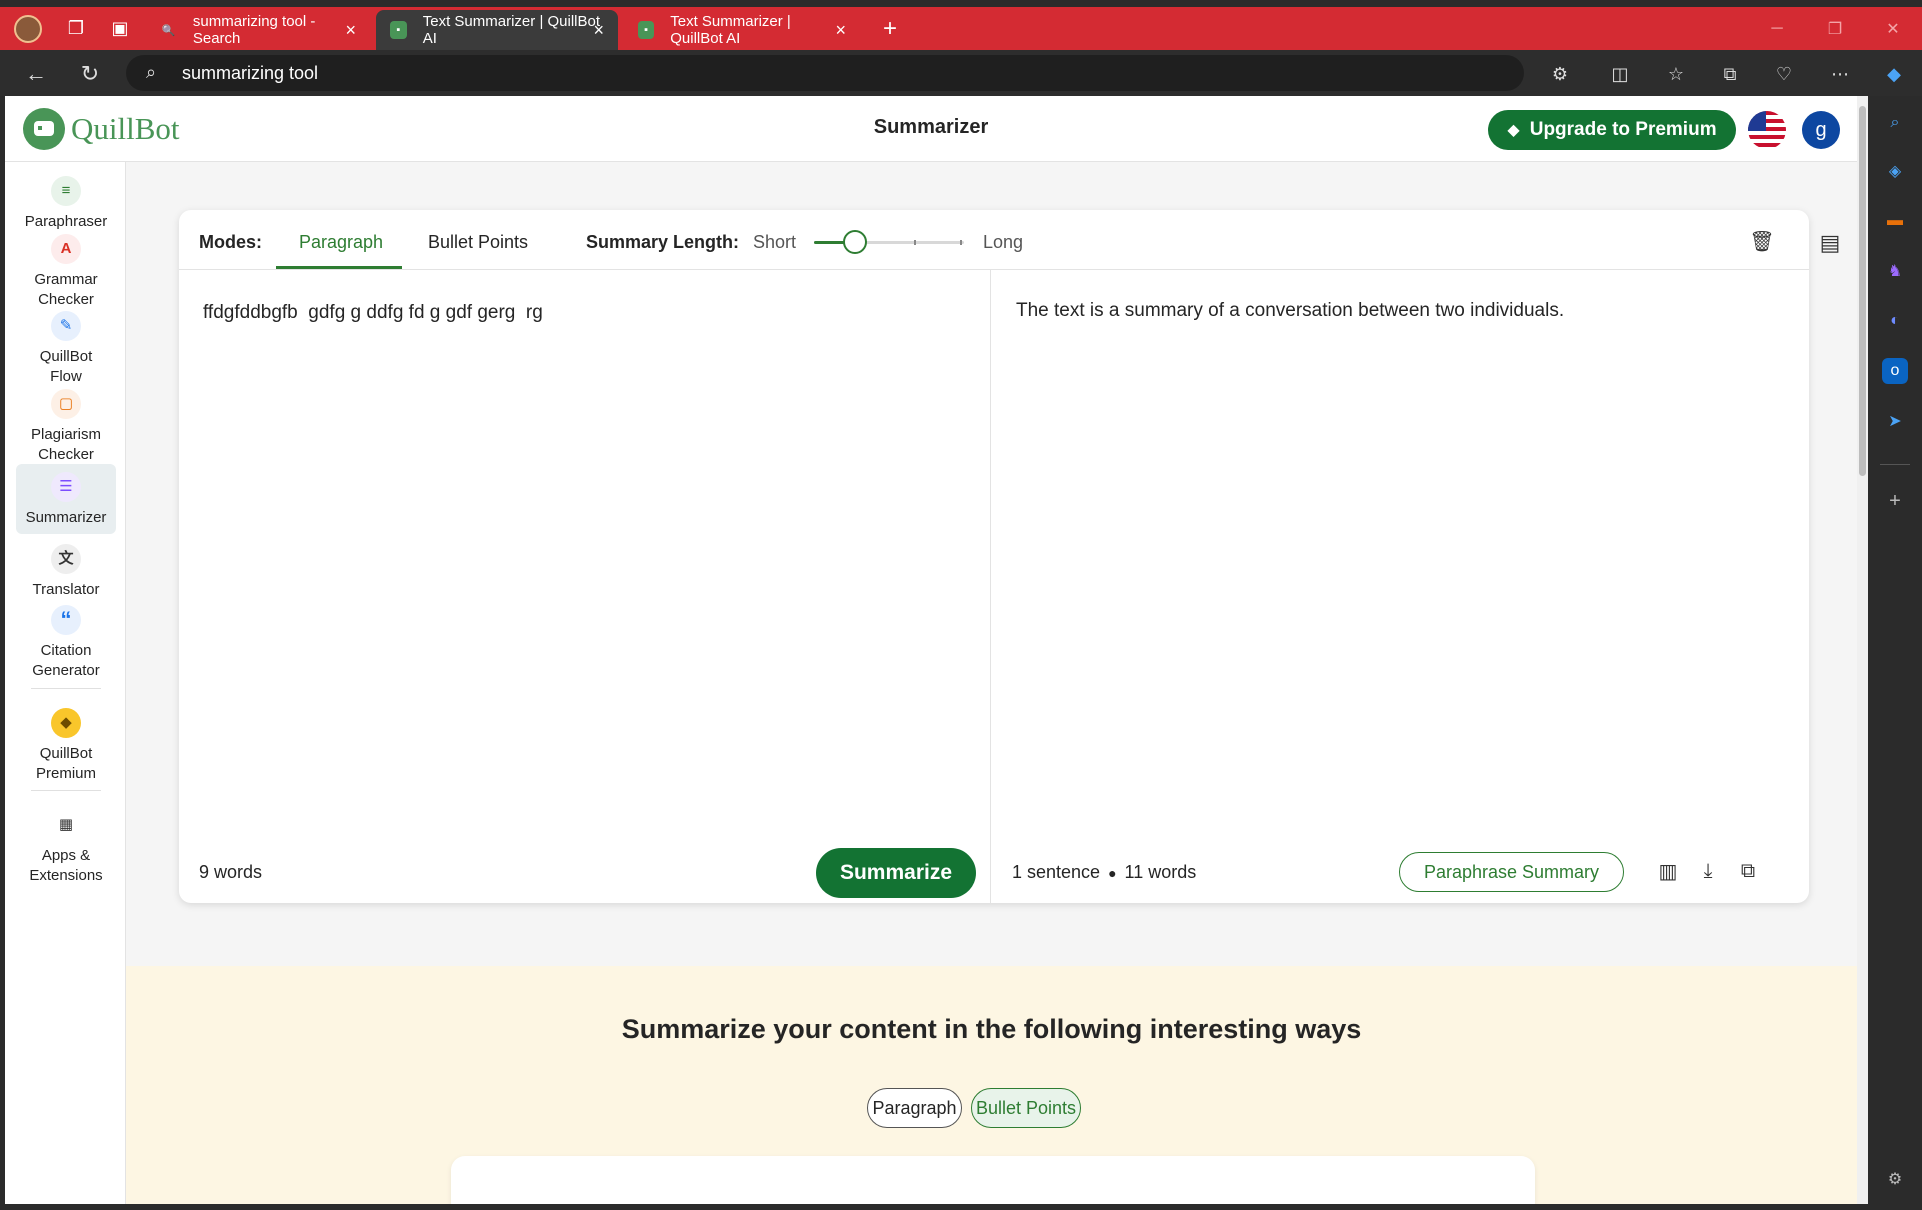 The width and height of the screenshot is (1922, 1210). Describe the element at coordinates (1026, 1108) in the screenshot. I see `chip-bullet-points: Bullet Points` at that location.